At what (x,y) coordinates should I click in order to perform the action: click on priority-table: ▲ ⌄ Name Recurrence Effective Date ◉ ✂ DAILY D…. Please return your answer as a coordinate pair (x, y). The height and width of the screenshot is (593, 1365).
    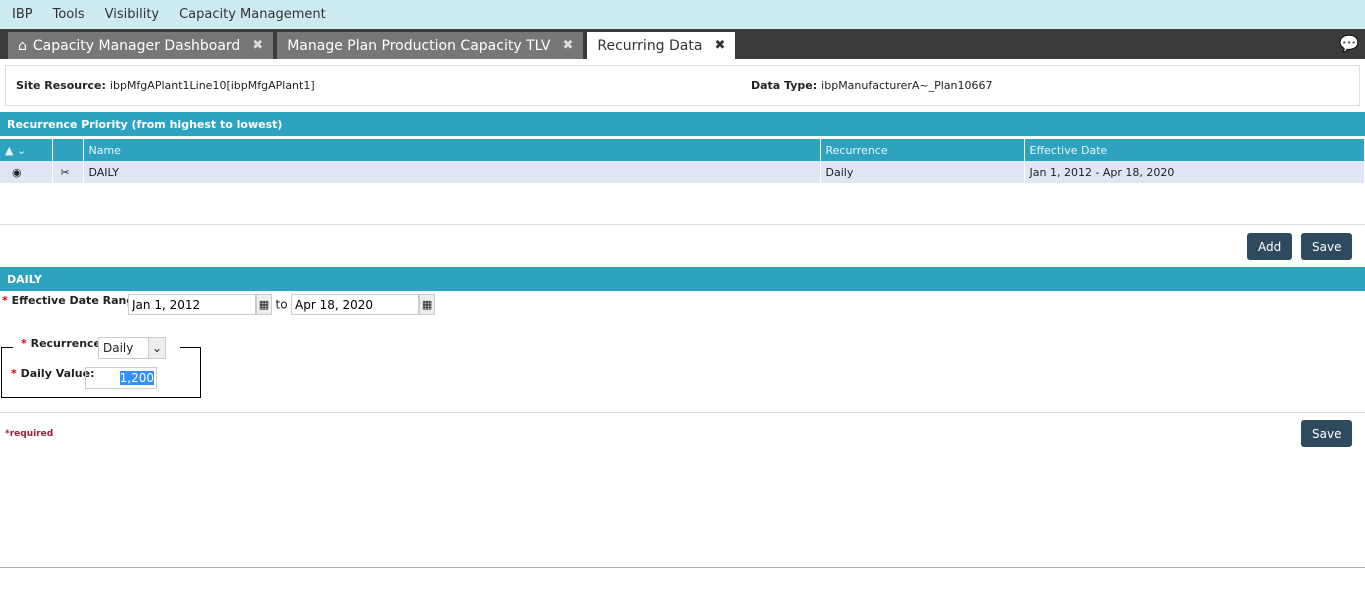
    Looking at the image, I should click on (682, 161).